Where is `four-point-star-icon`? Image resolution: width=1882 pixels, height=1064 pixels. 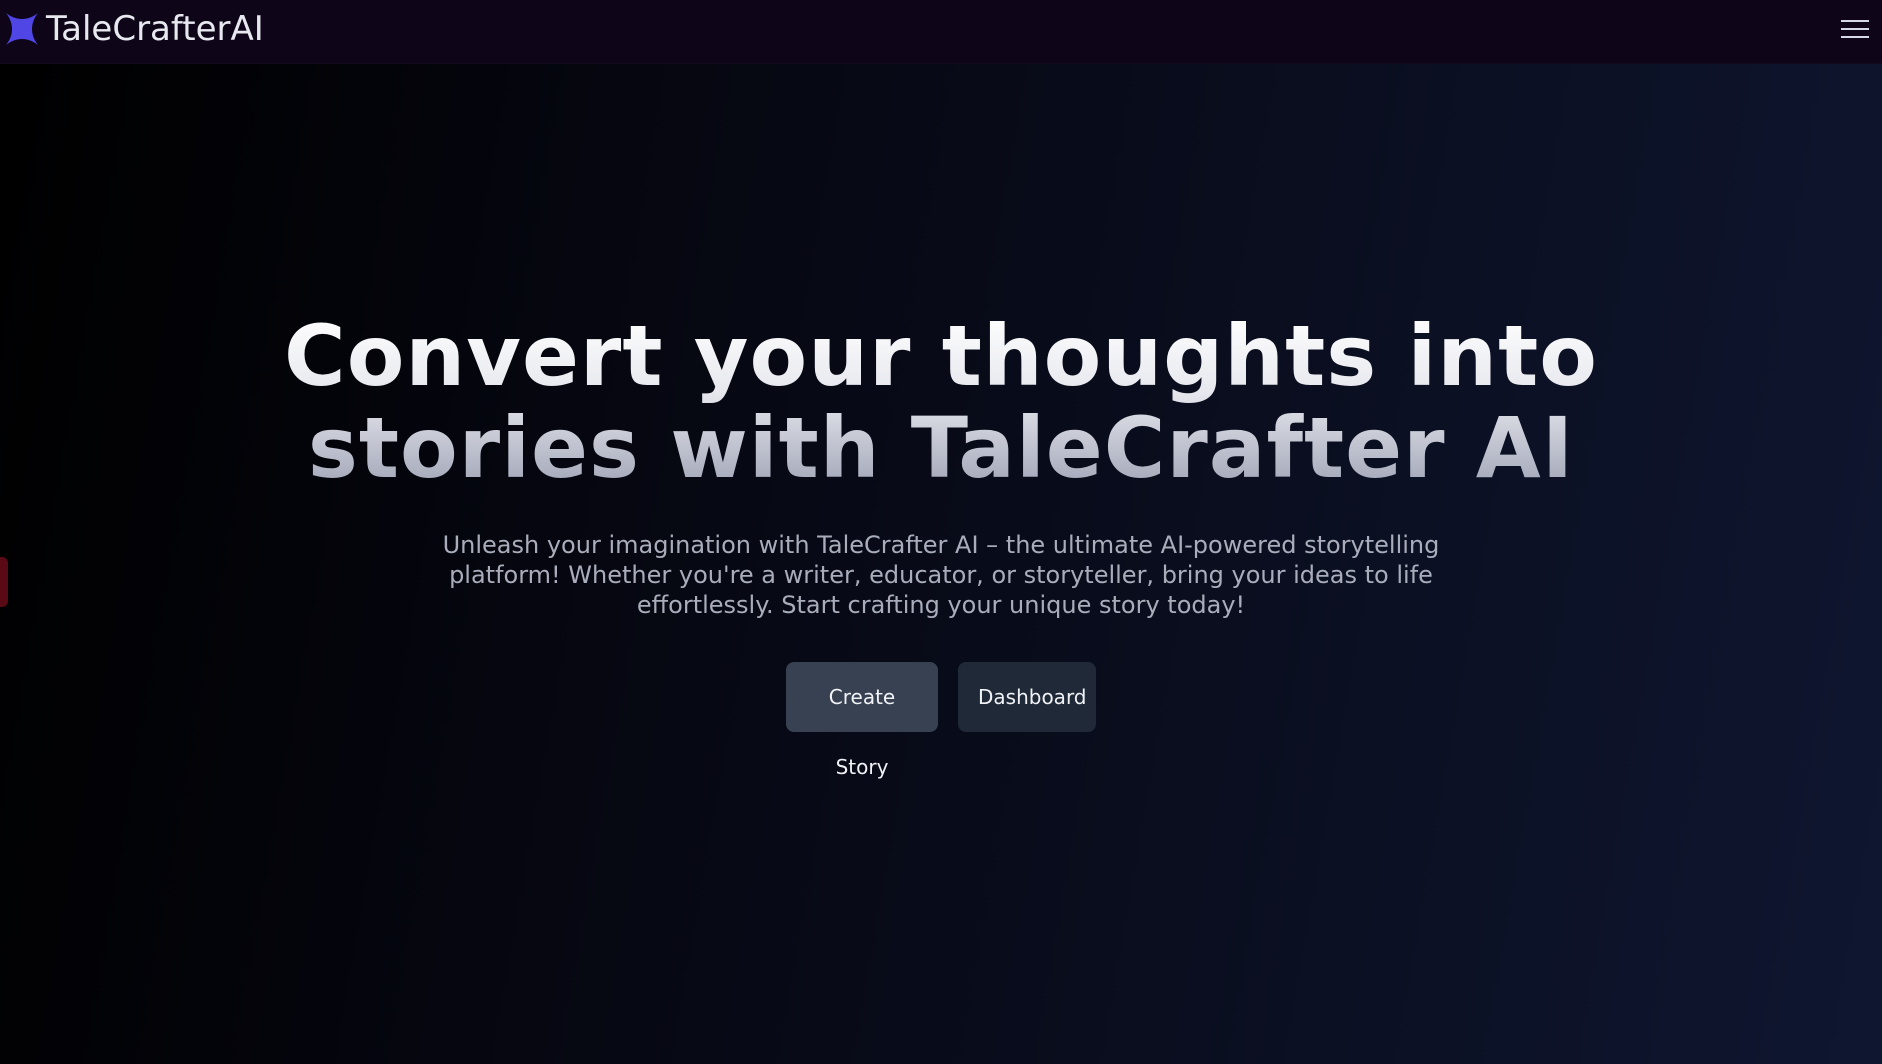
four-point-star-icon is located at coordinates (22, 29).